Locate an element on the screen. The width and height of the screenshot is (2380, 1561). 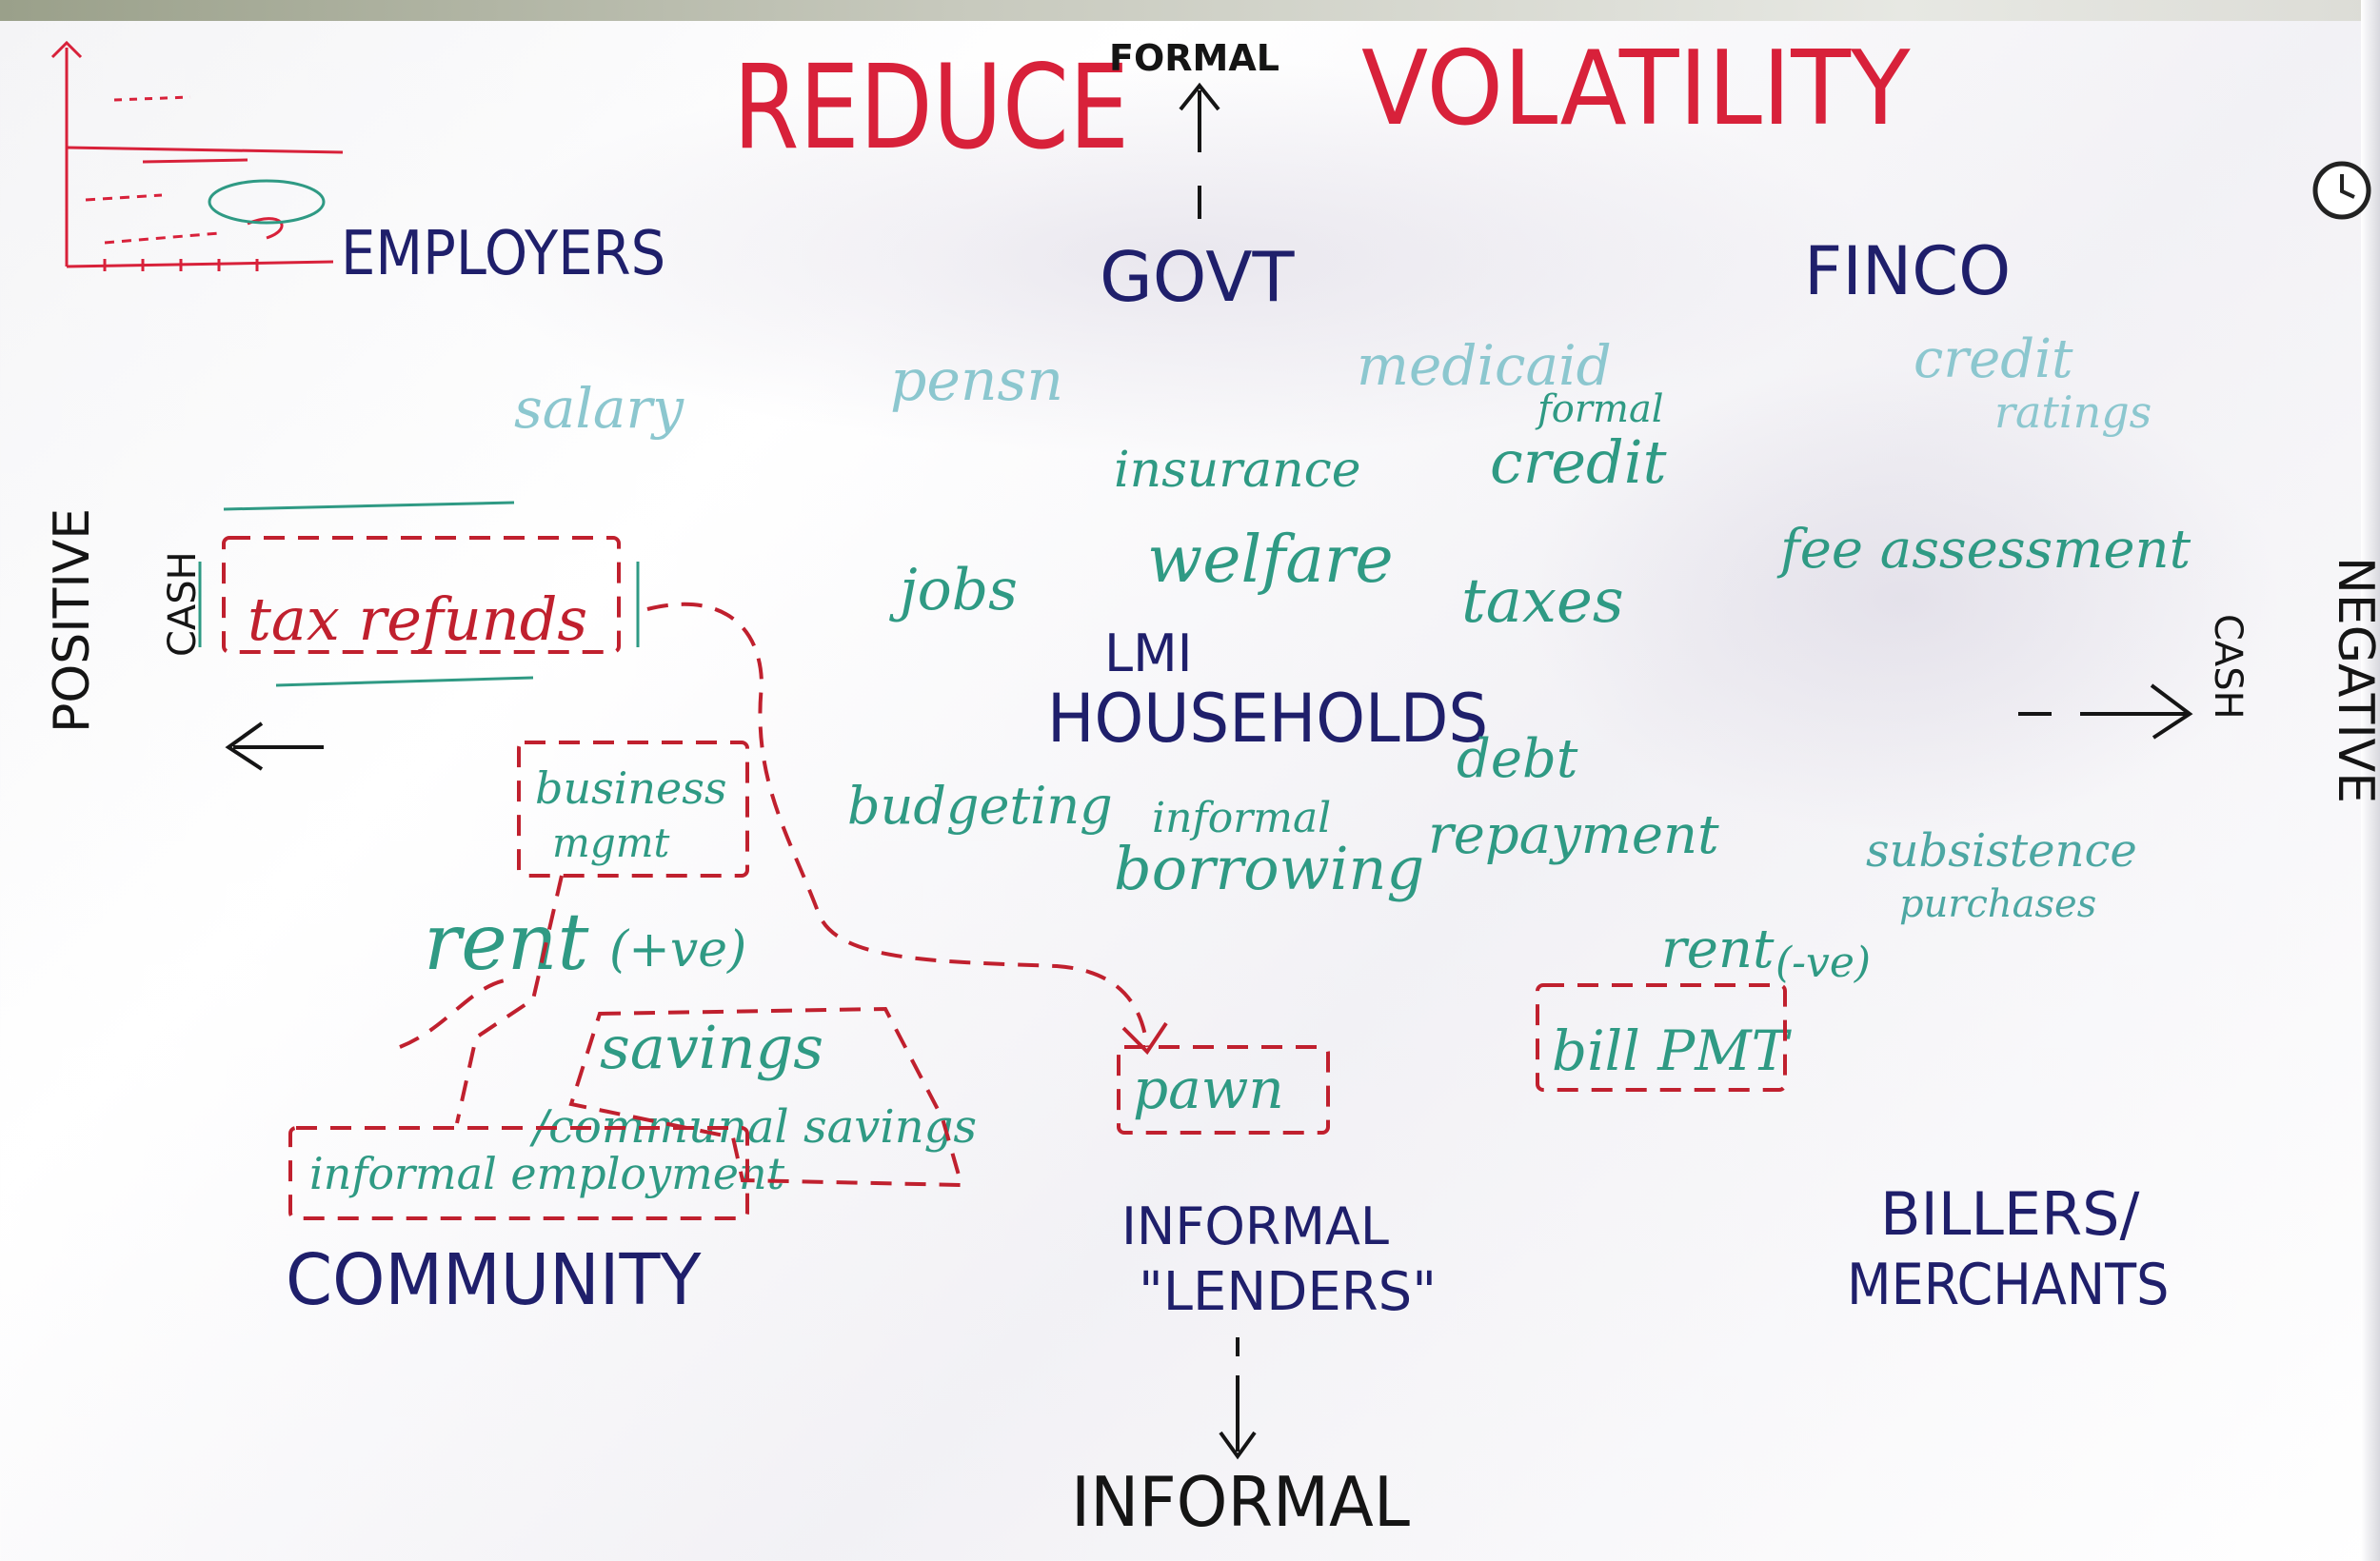
graph-sketch-icon is located at coordinates (197, 155).